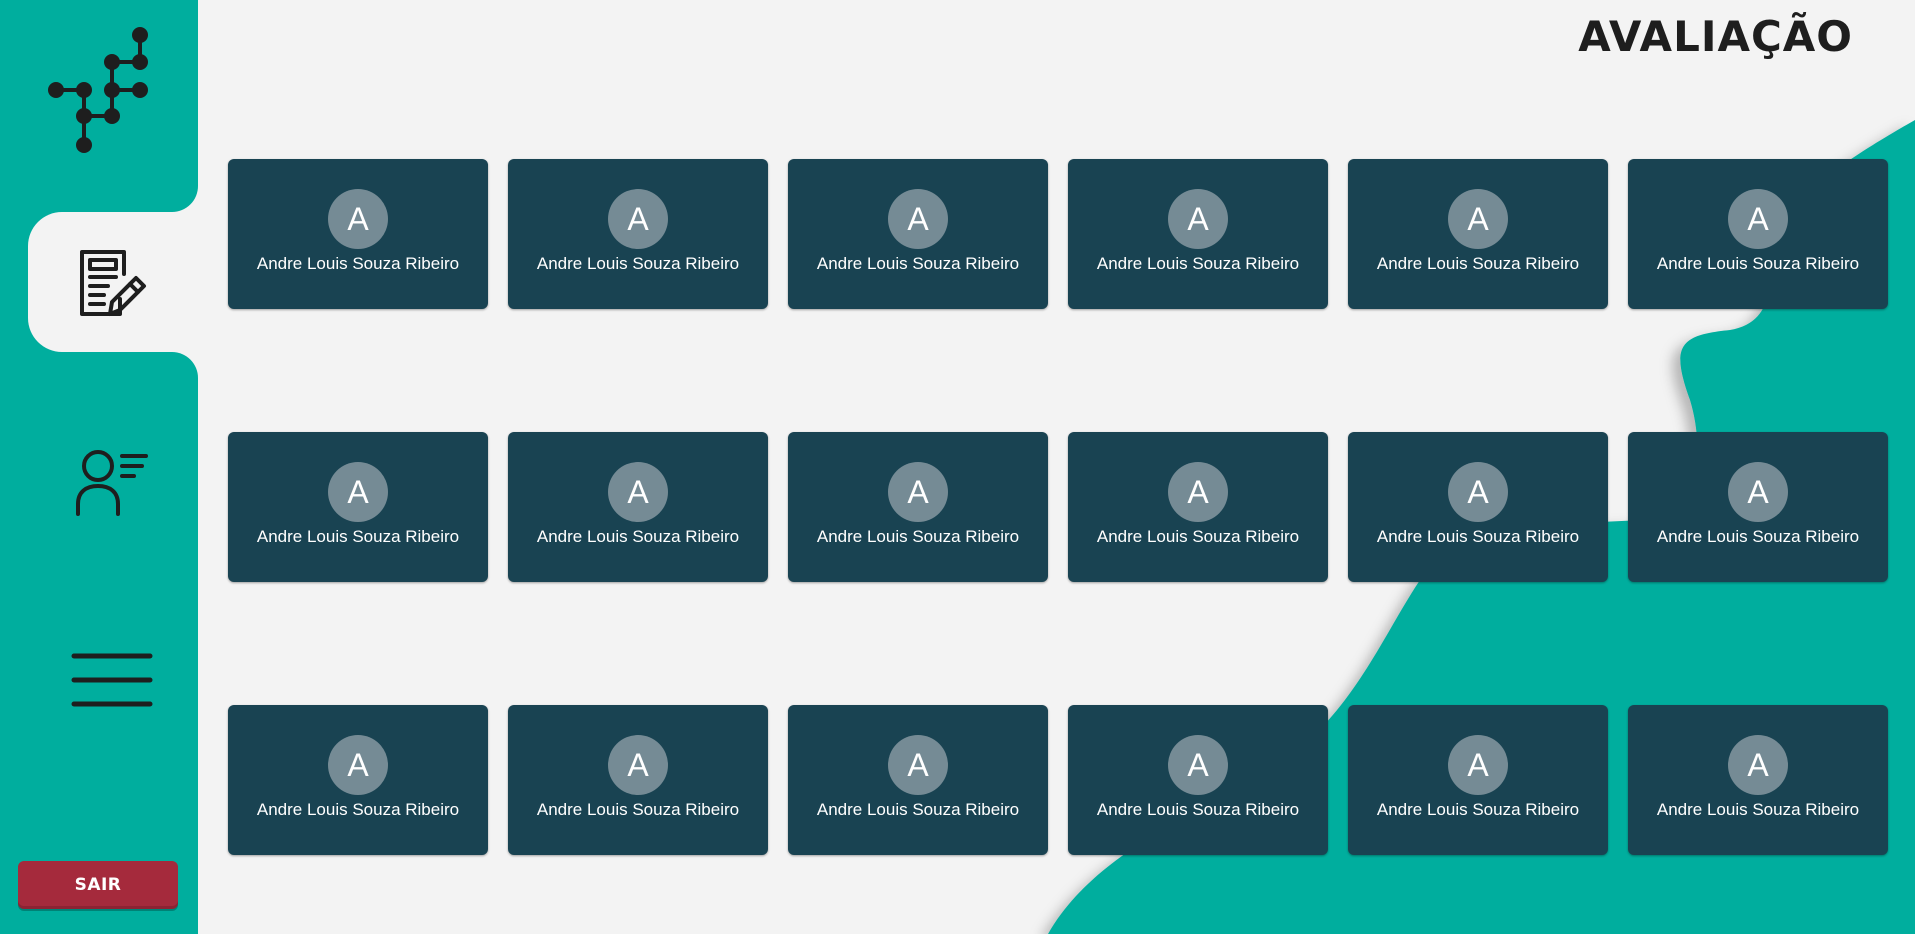 The image size is (1915, 934). I want to click on sidebar: SAIR, so click(99, 467).